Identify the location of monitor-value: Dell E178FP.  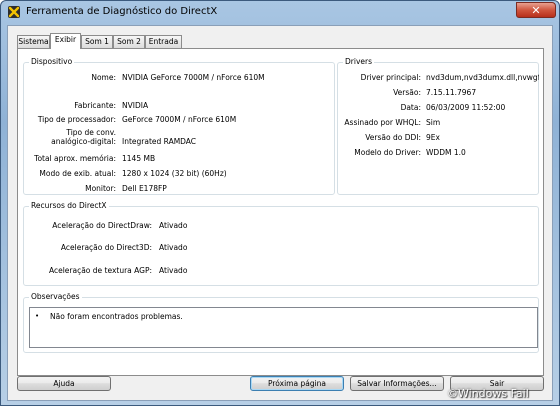
(144, 188).